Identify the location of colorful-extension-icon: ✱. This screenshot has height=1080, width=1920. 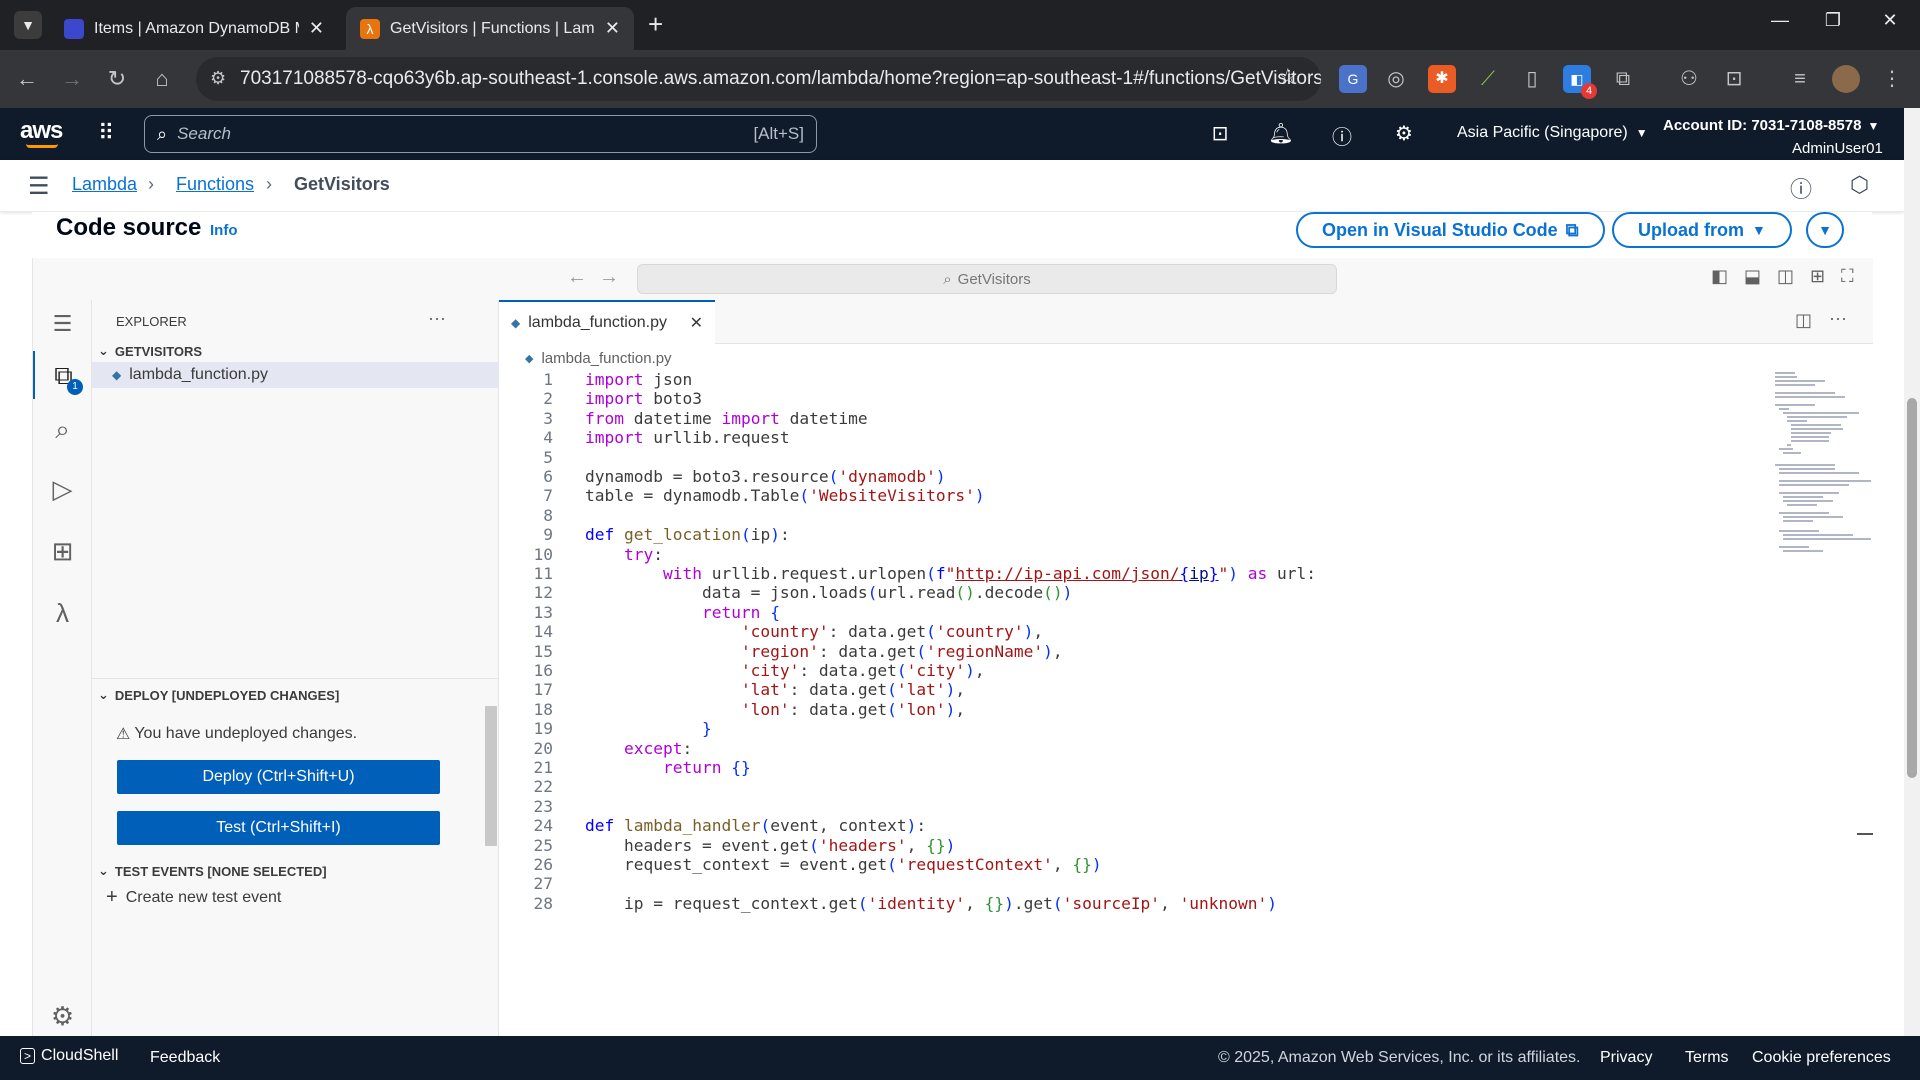
(1442, 79).